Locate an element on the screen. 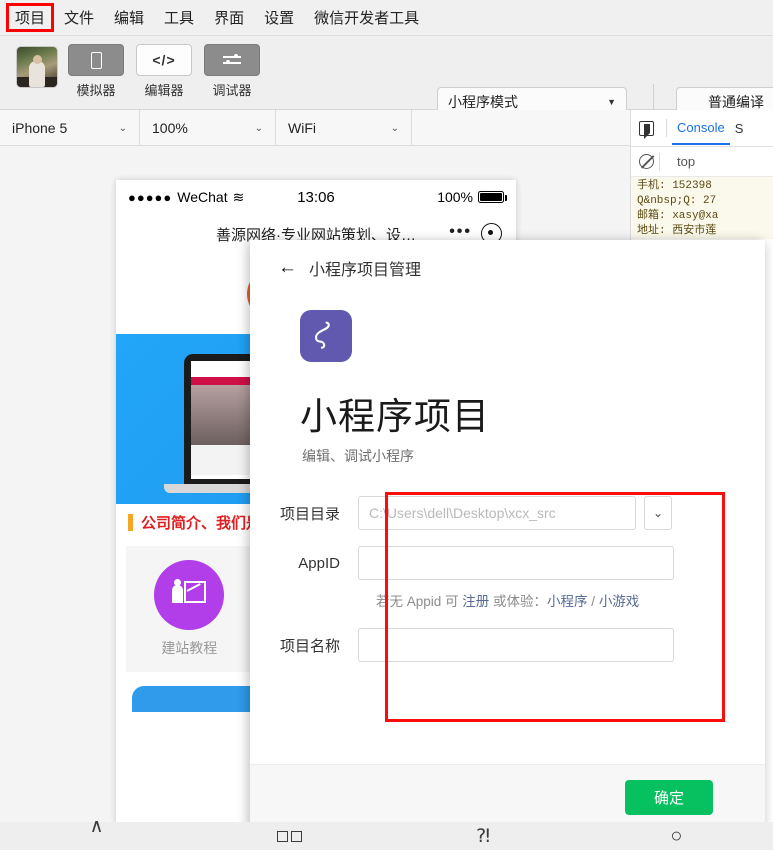  menu-item-label: 文件 is located at coordinates (79, 18).